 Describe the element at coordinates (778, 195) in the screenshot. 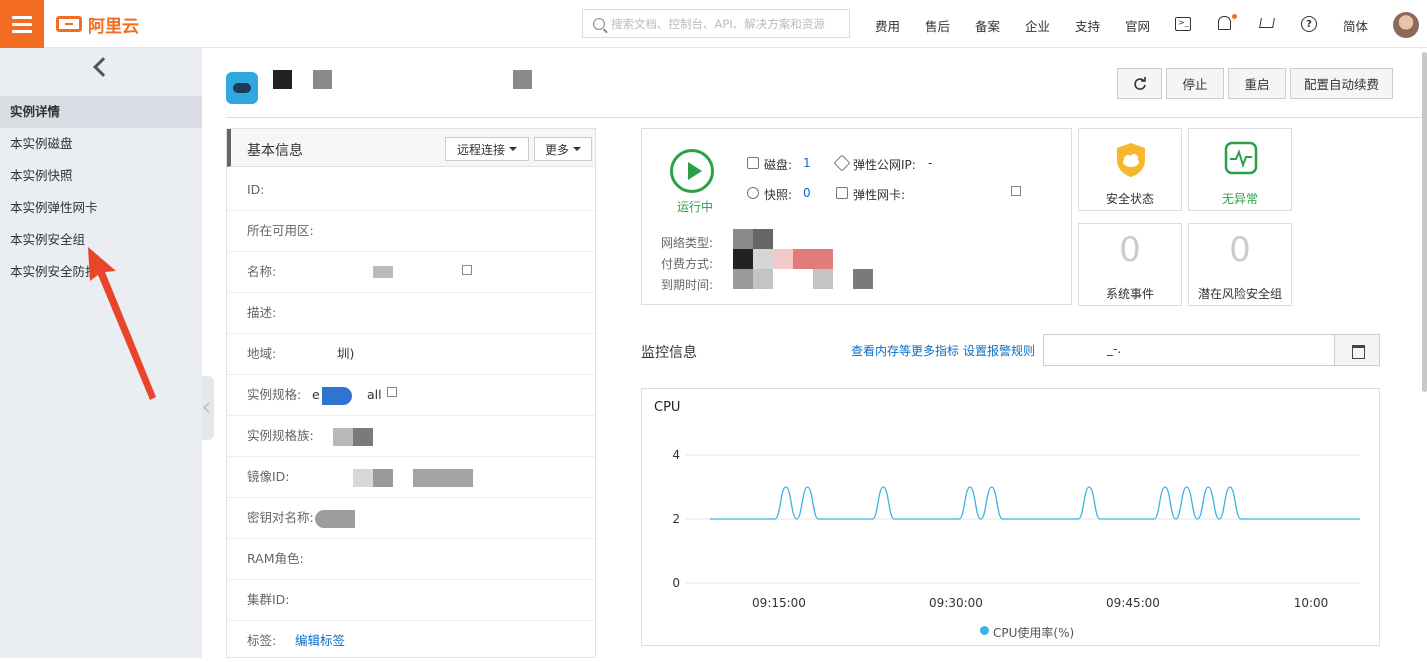

I see `snapshot-label: 快照:` at that location.